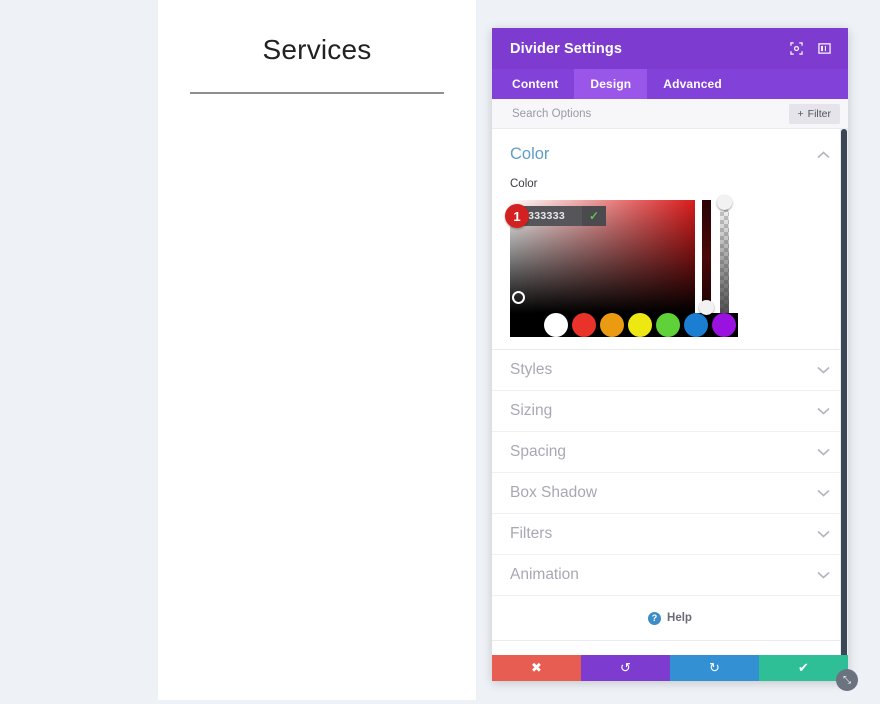 This screenshot has height=704, width=880. Describe the element at coordinates (670, 411) in the screenshot. I see `section-sizing: Sizing` at that location.